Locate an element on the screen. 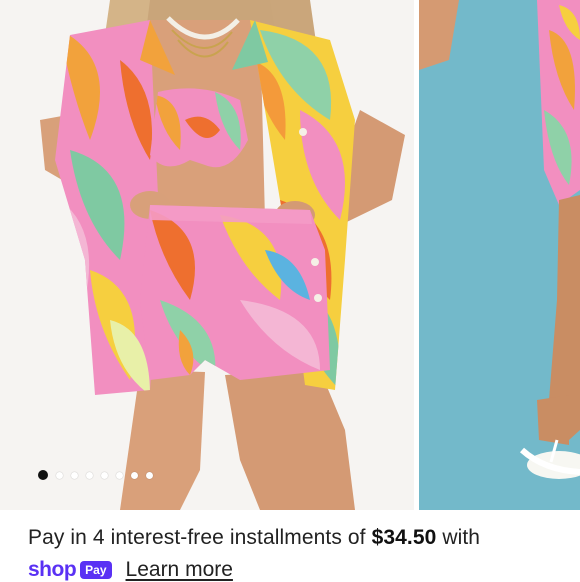 This screenshot has width=580, height=582. installments-text-before: Pay in 4 interest-free installments of is located at coordinates (200, 537).